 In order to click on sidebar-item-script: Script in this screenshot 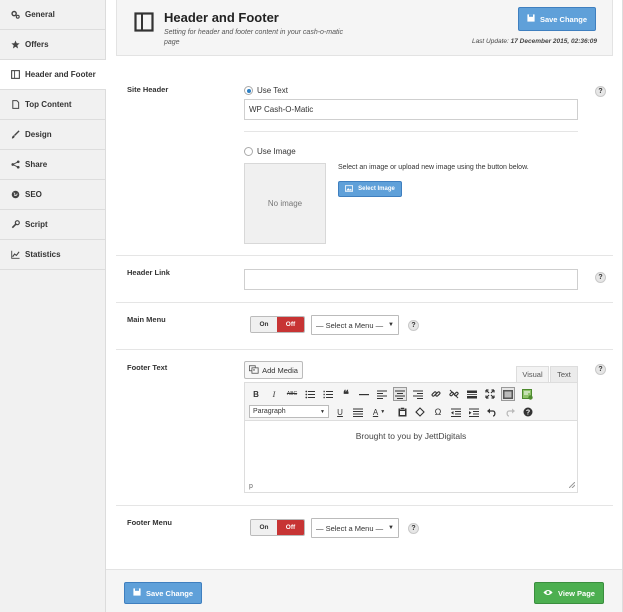, I will do `click(52, 225)`.